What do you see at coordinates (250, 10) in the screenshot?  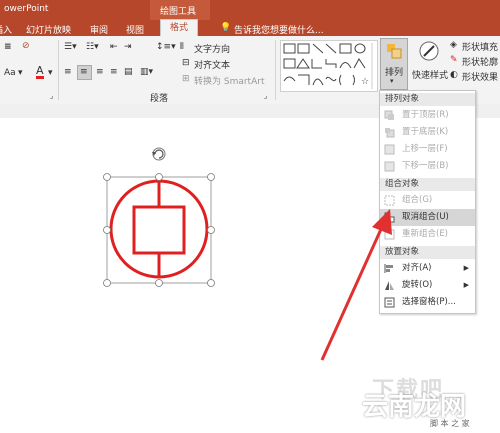 I see `title-bar: owerPoint` at bounding box center [250, 10].